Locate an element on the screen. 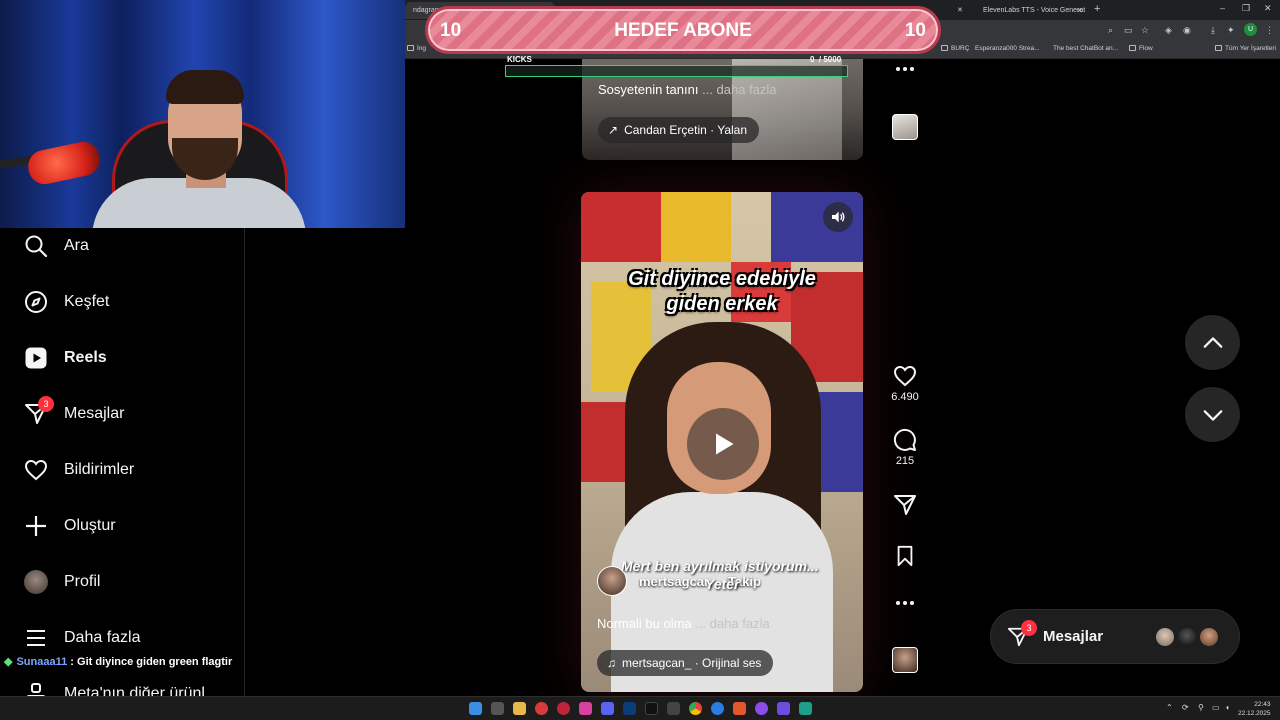 The width and height of the screenshot is (1280, 720). browser-tab-elevenlabs: ElevenLabs TTS - Voice Generat ✕ is located at coordinates (1031, 10).